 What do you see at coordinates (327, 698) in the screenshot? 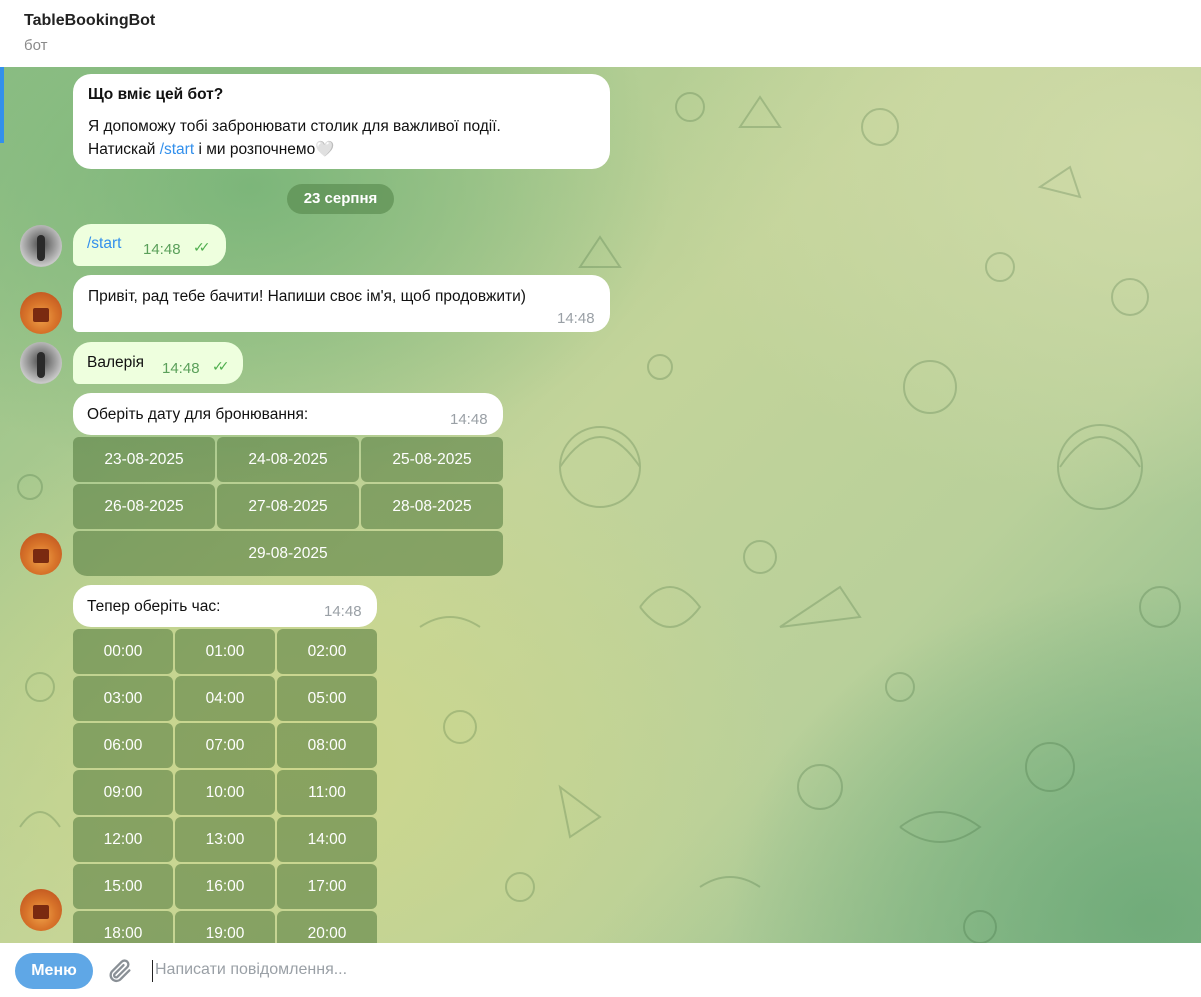
I see `time-option-button: 05:00` at bounding box center [327, 698].